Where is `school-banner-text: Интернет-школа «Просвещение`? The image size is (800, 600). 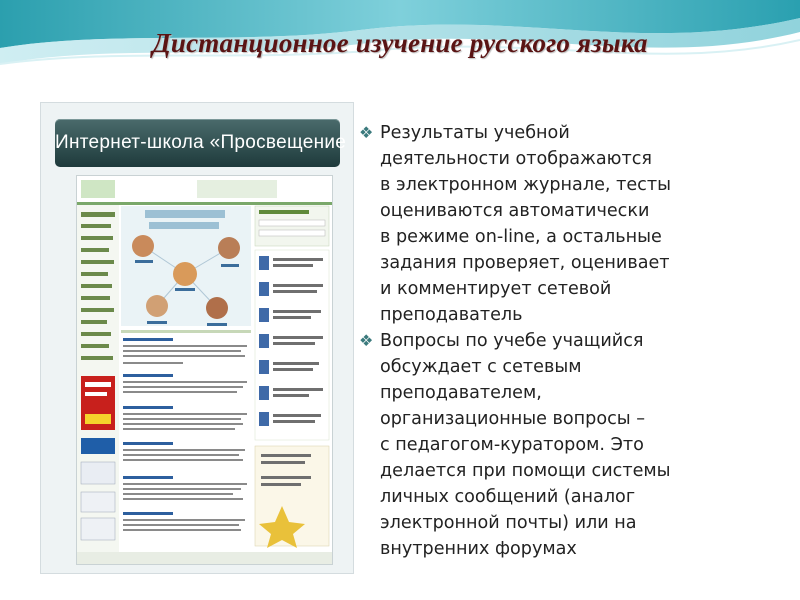 school-banner-text: Интернет-школа «Просвещение is located at coordinates (201, 142).